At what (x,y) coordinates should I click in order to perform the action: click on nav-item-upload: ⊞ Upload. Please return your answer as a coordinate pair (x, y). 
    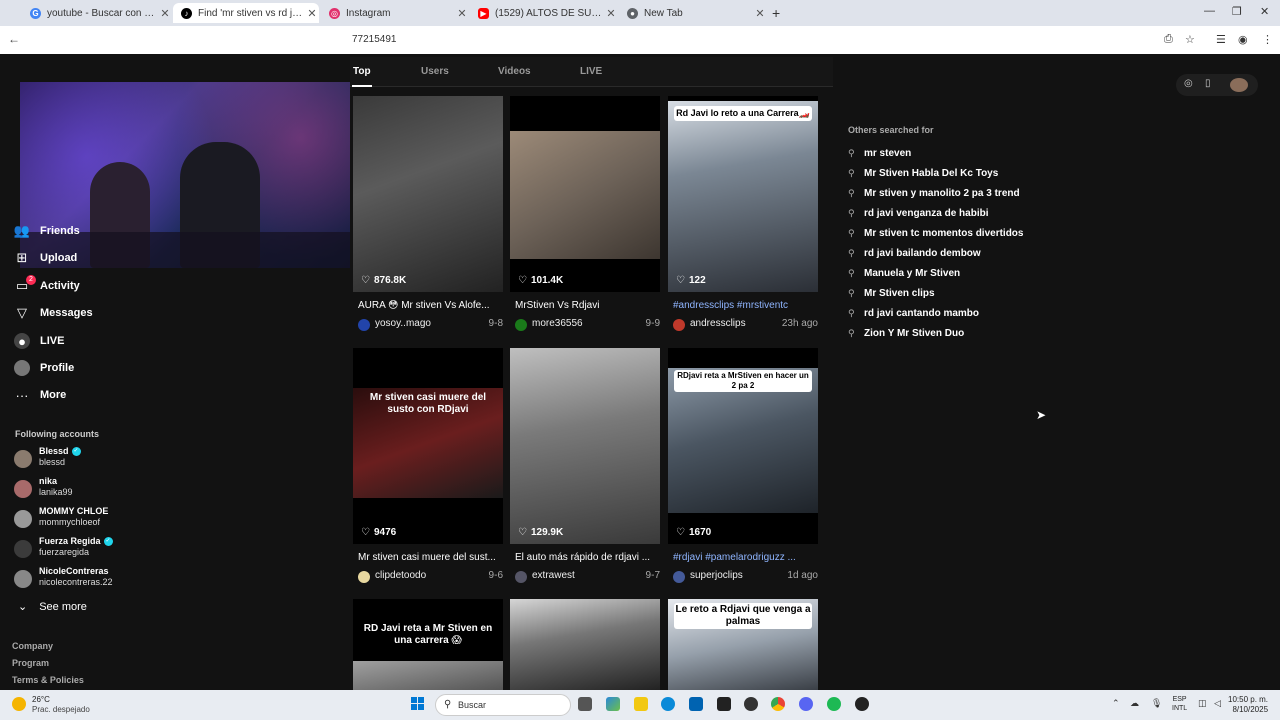
    Looking at the image, I should click on (46, 258).